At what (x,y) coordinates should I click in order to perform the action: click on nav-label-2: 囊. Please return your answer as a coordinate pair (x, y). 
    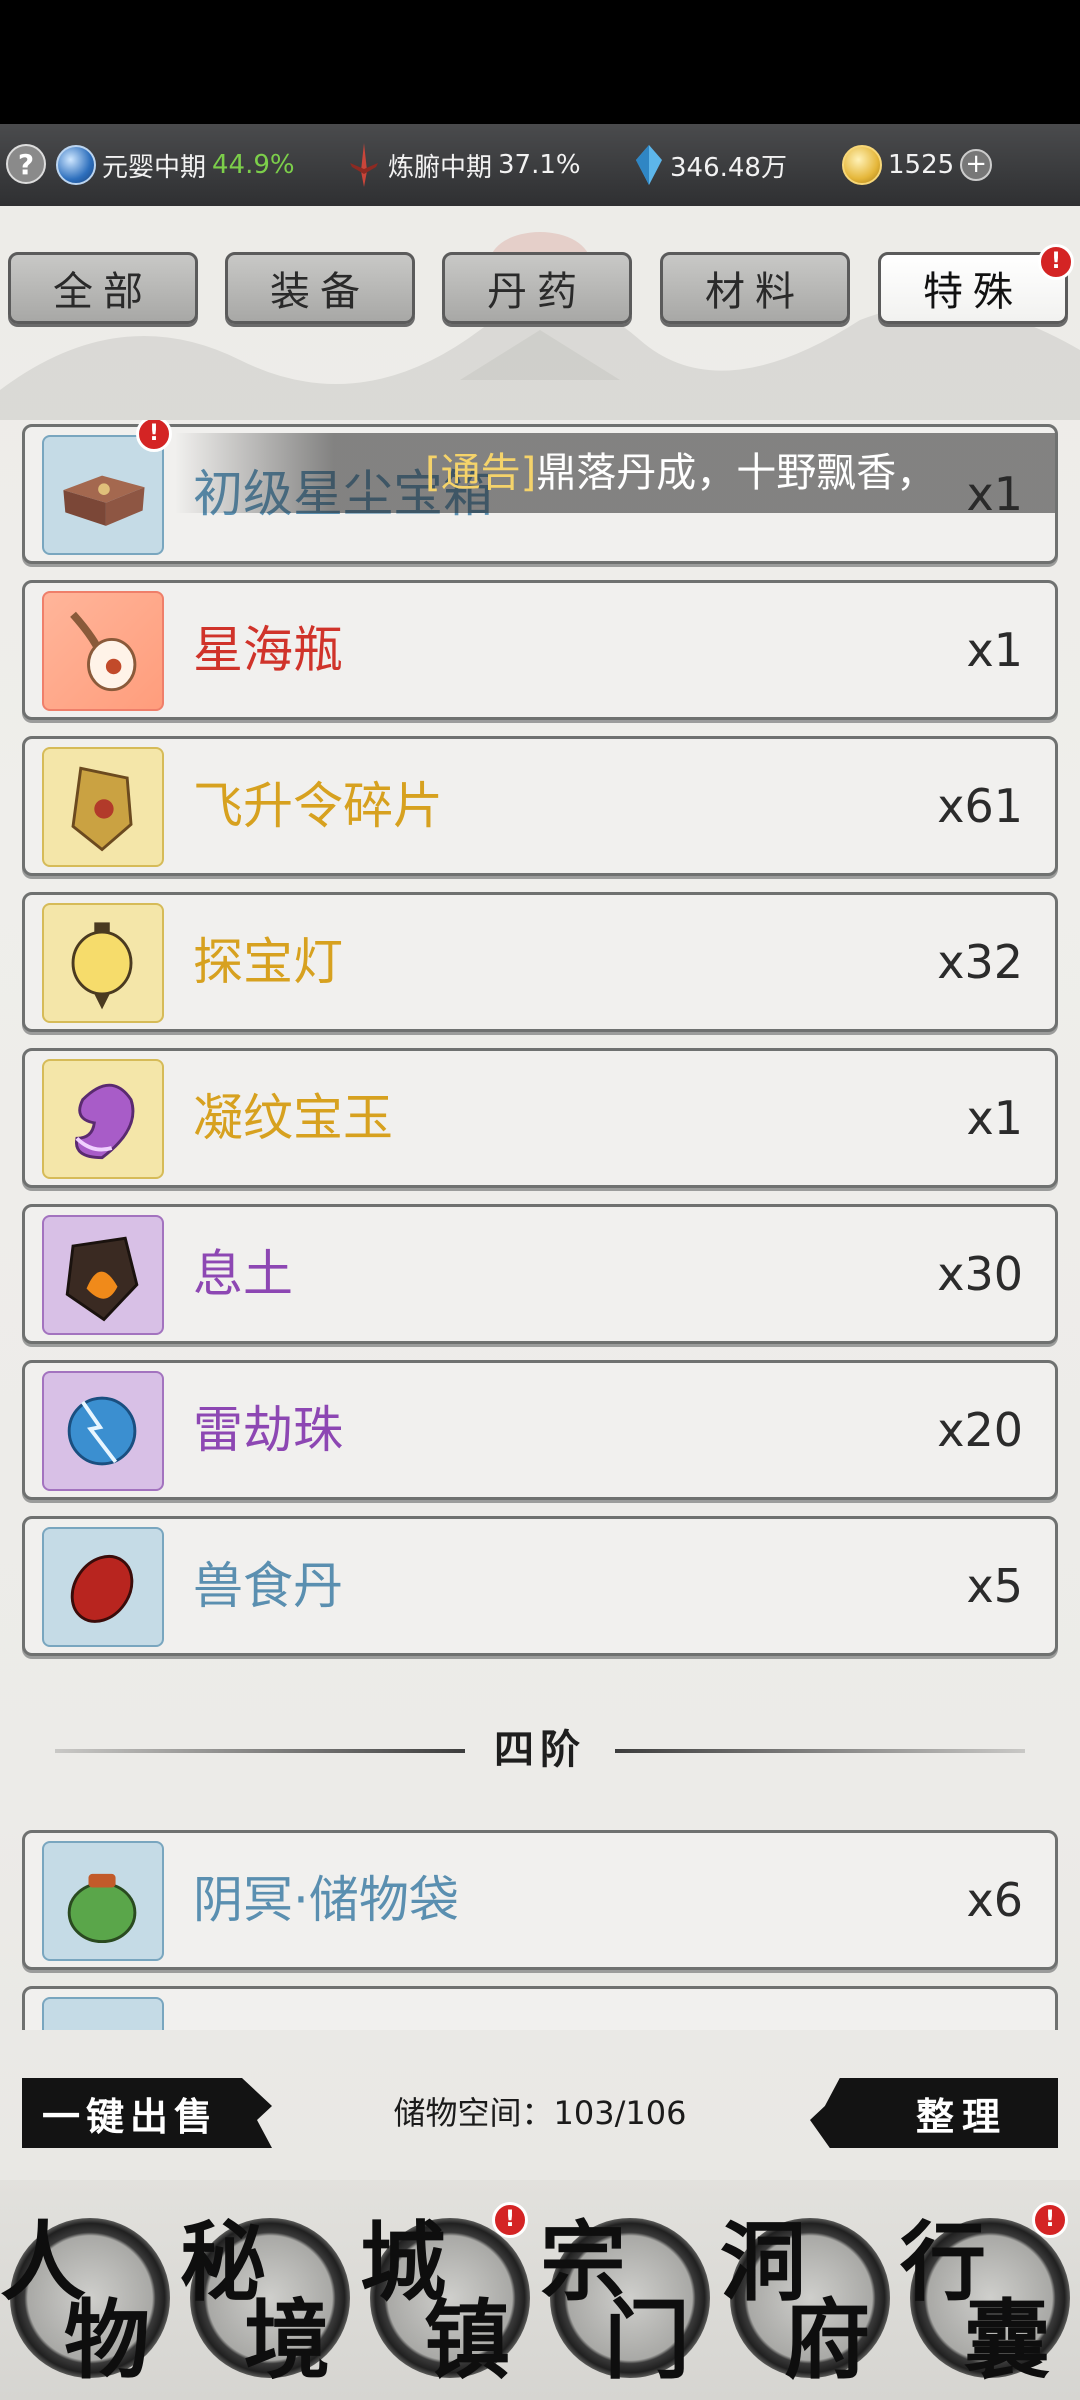
    Looking at the image, I should click on (1007, 2340).